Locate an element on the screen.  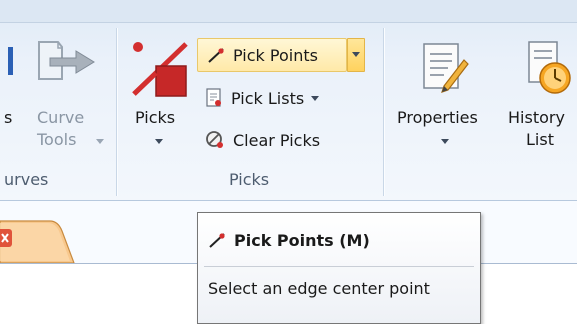
history-list-label-line2: List is located at coordinates (540, 140).